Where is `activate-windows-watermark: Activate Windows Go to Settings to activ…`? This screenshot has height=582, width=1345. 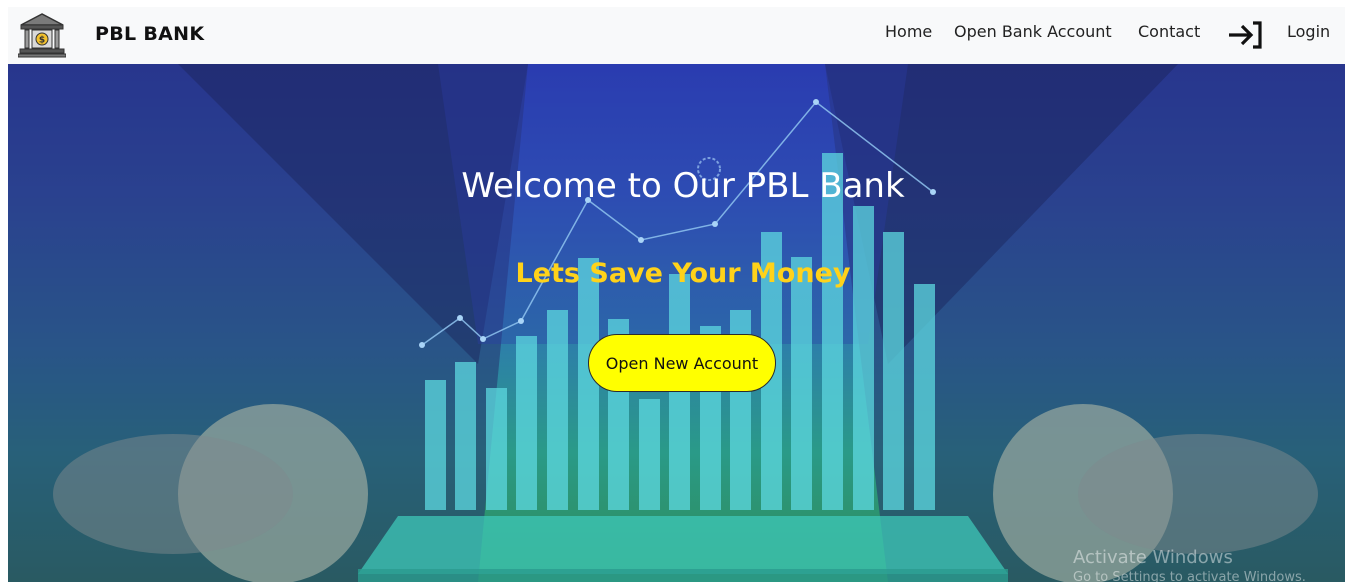 activate-windows-watermark: Activate Windows Go to Settings to activ… is located at coordinates (1189, 564).